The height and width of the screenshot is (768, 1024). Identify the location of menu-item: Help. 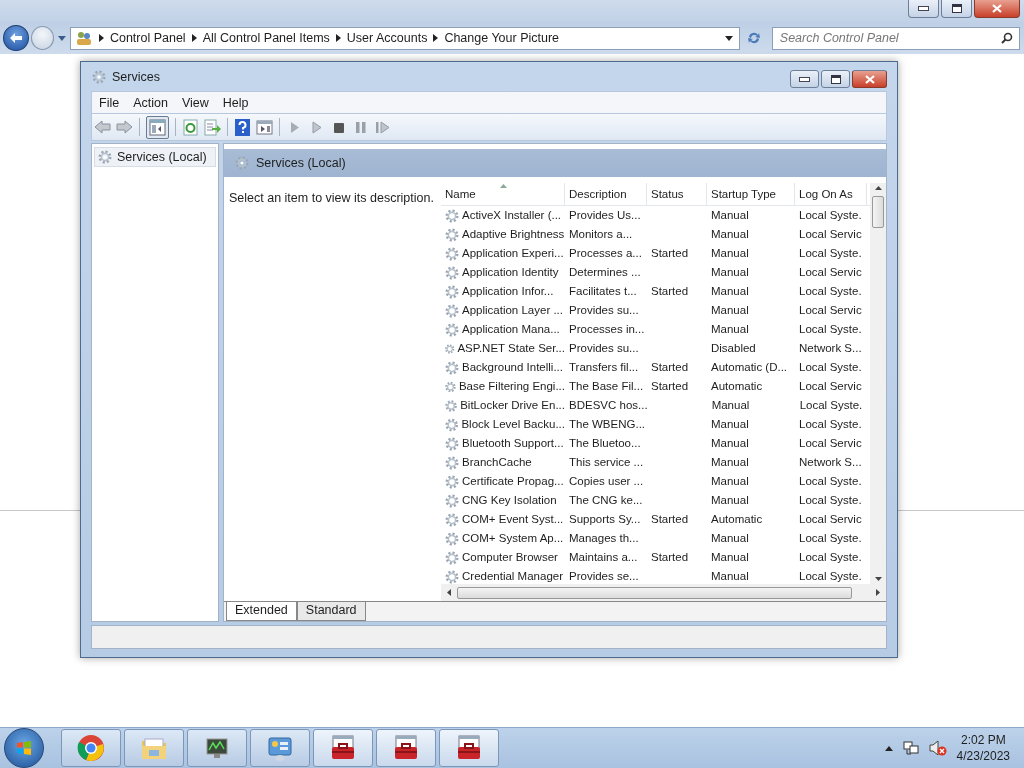
(236, 102).